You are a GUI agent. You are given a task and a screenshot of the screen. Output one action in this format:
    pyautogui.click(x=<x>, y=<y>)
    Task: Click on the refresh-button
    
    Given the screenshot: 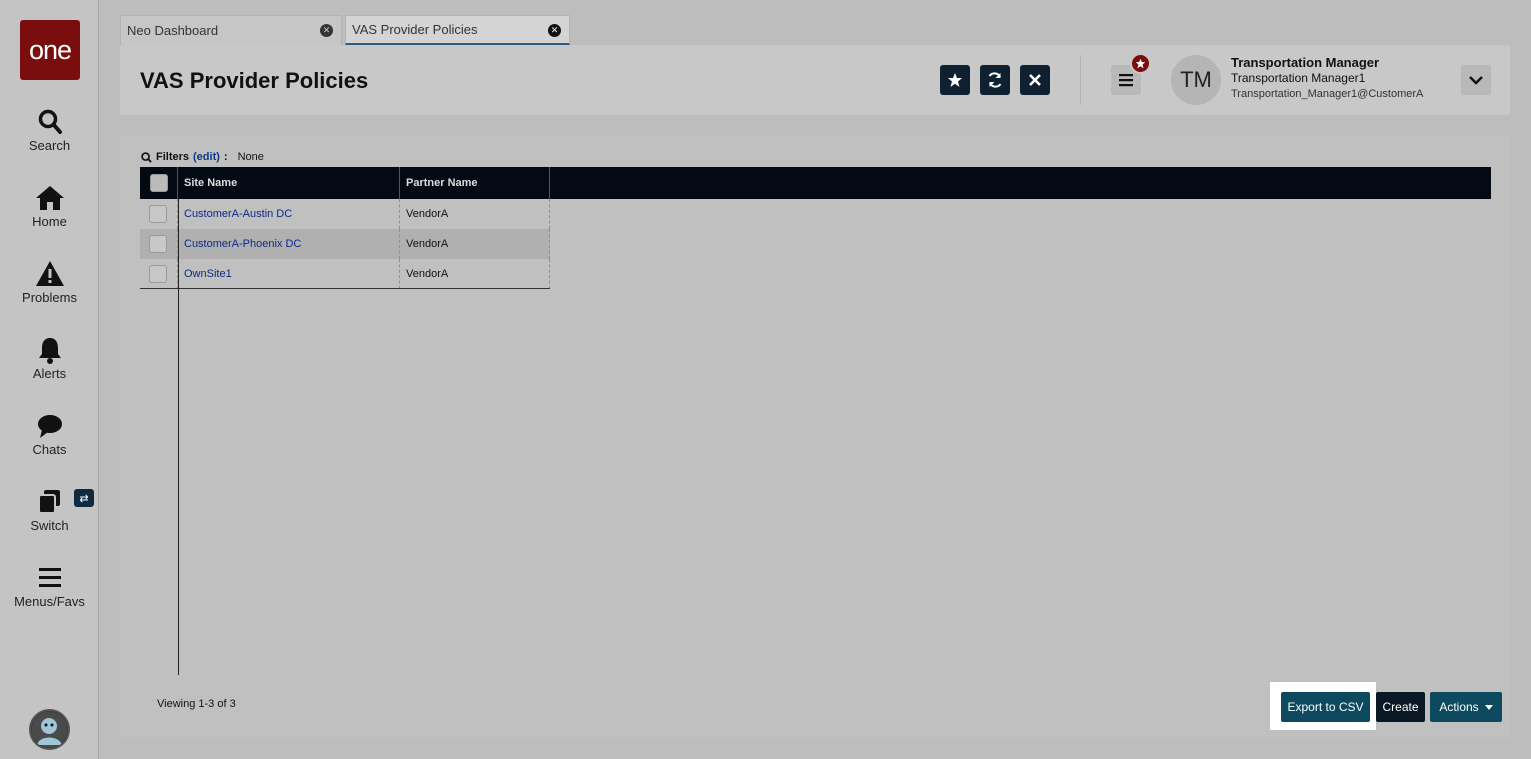 What is the action you would take?
    pyautogui.click(x=995, y=80)
    